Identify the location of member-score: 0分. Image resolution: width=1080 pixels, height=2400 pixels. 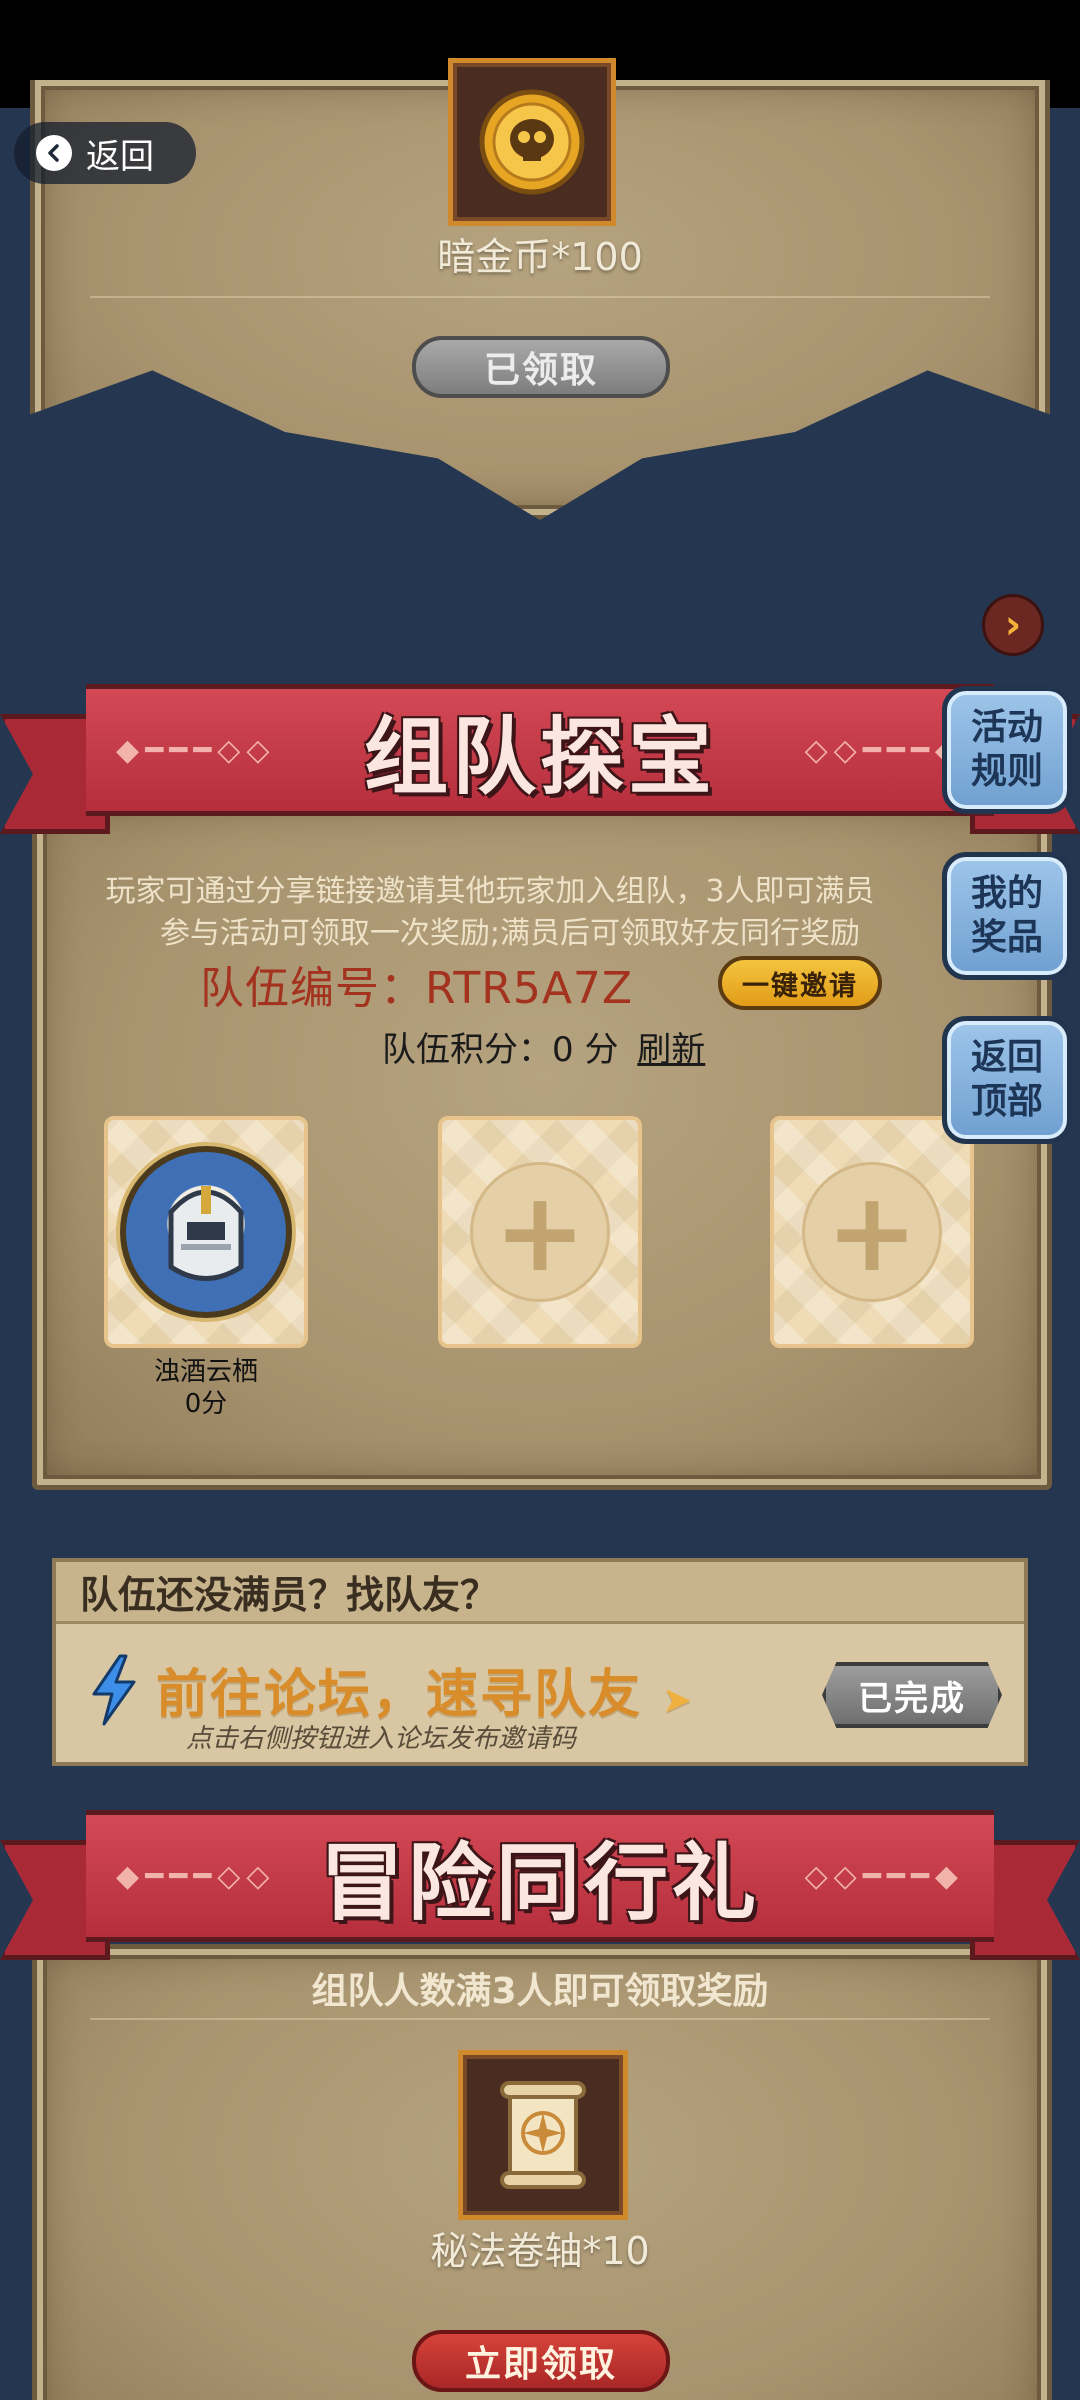
(206, 1404).